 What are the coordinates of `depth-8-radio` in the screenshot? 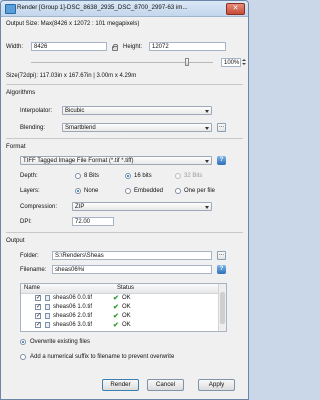 It's located at (78, 176).